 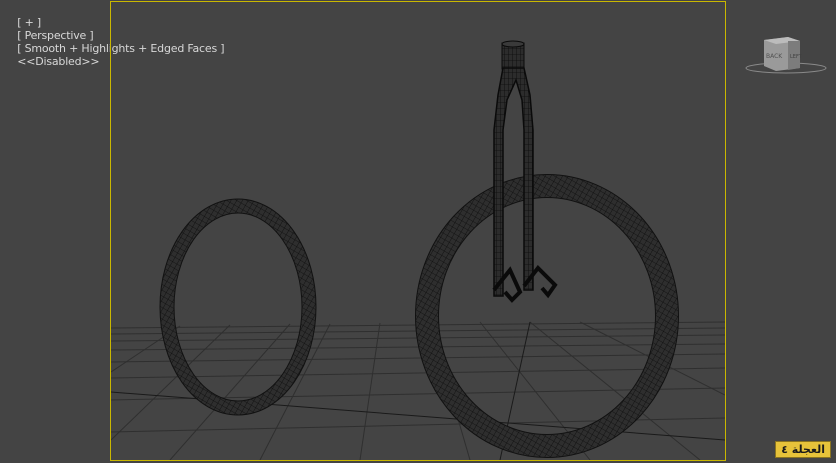 I want to click on object-name-badge: العجلة ٤, so click(x=803, y=449).